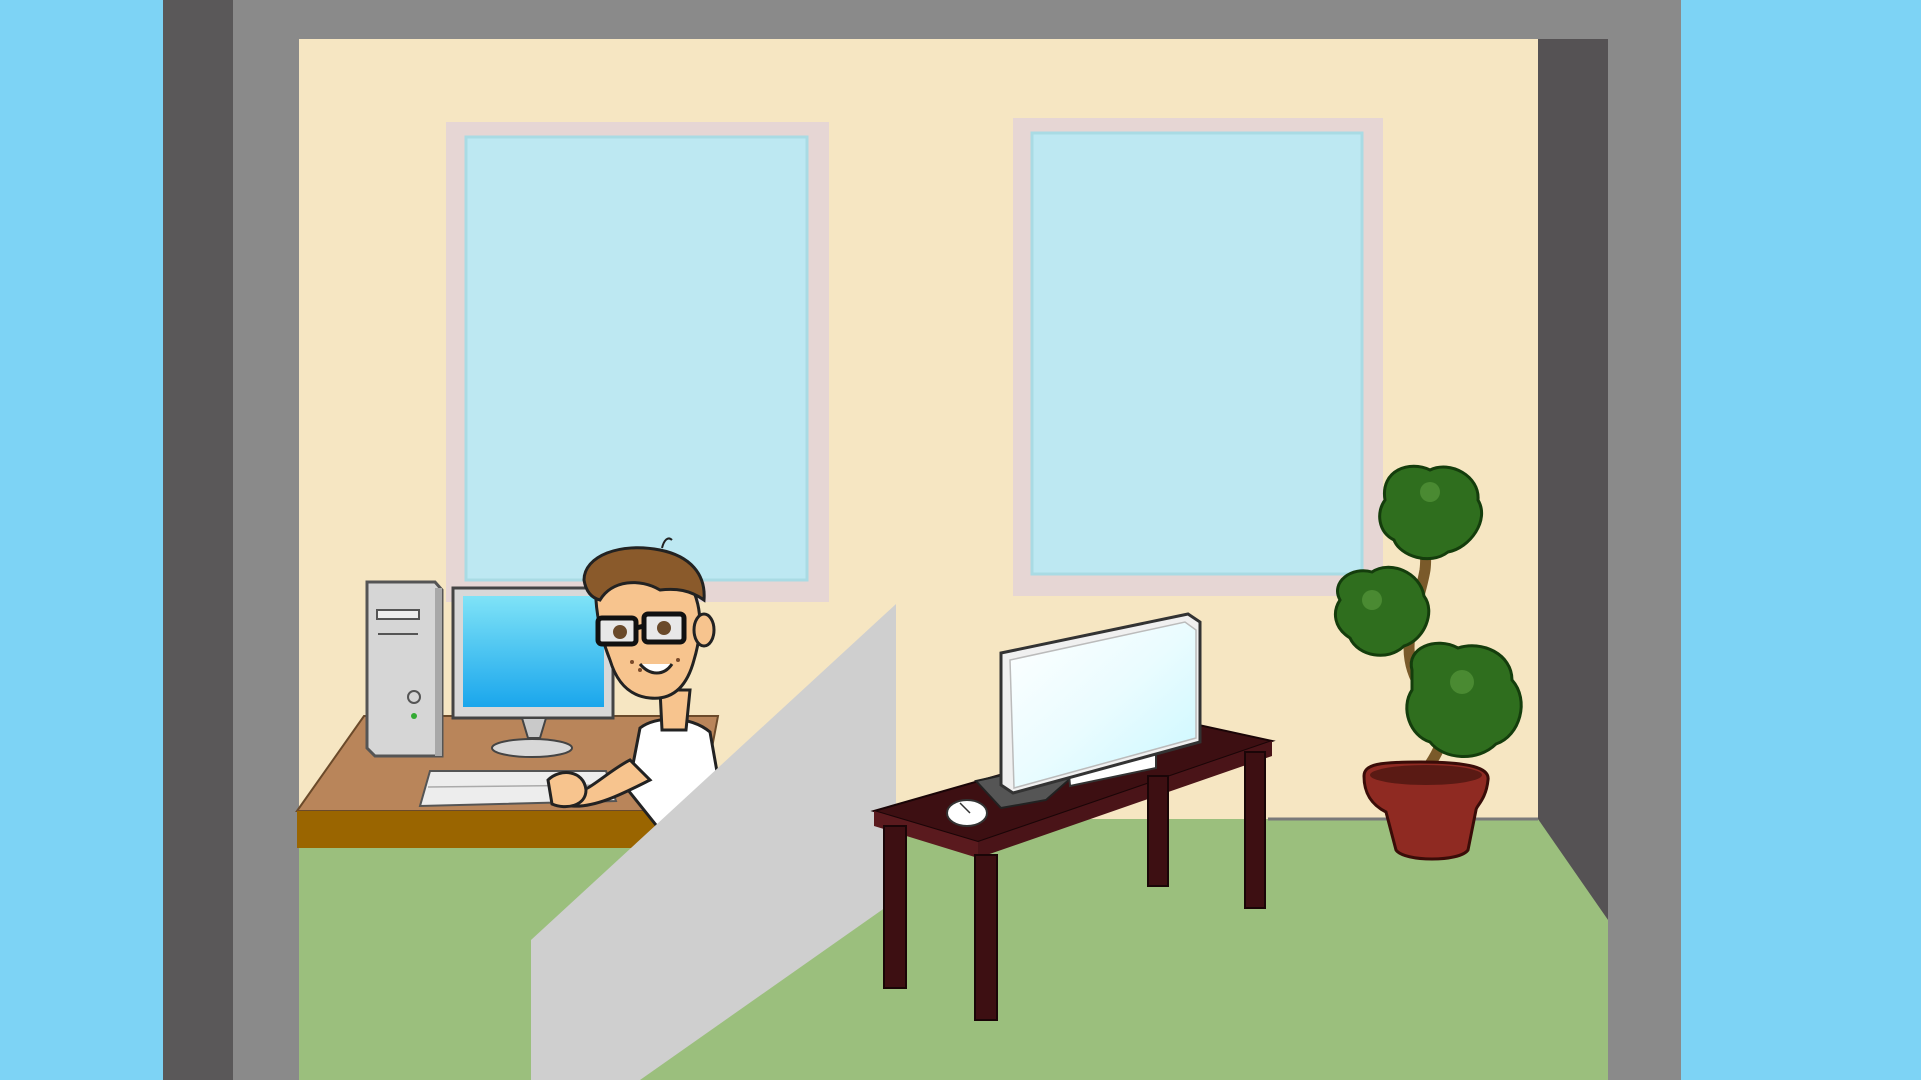 Image resolution: width=1921 pixels, height=1080 pixels. Describe the element at coordinates (637, 362) in the screenshot. I see `window-left` at that location.